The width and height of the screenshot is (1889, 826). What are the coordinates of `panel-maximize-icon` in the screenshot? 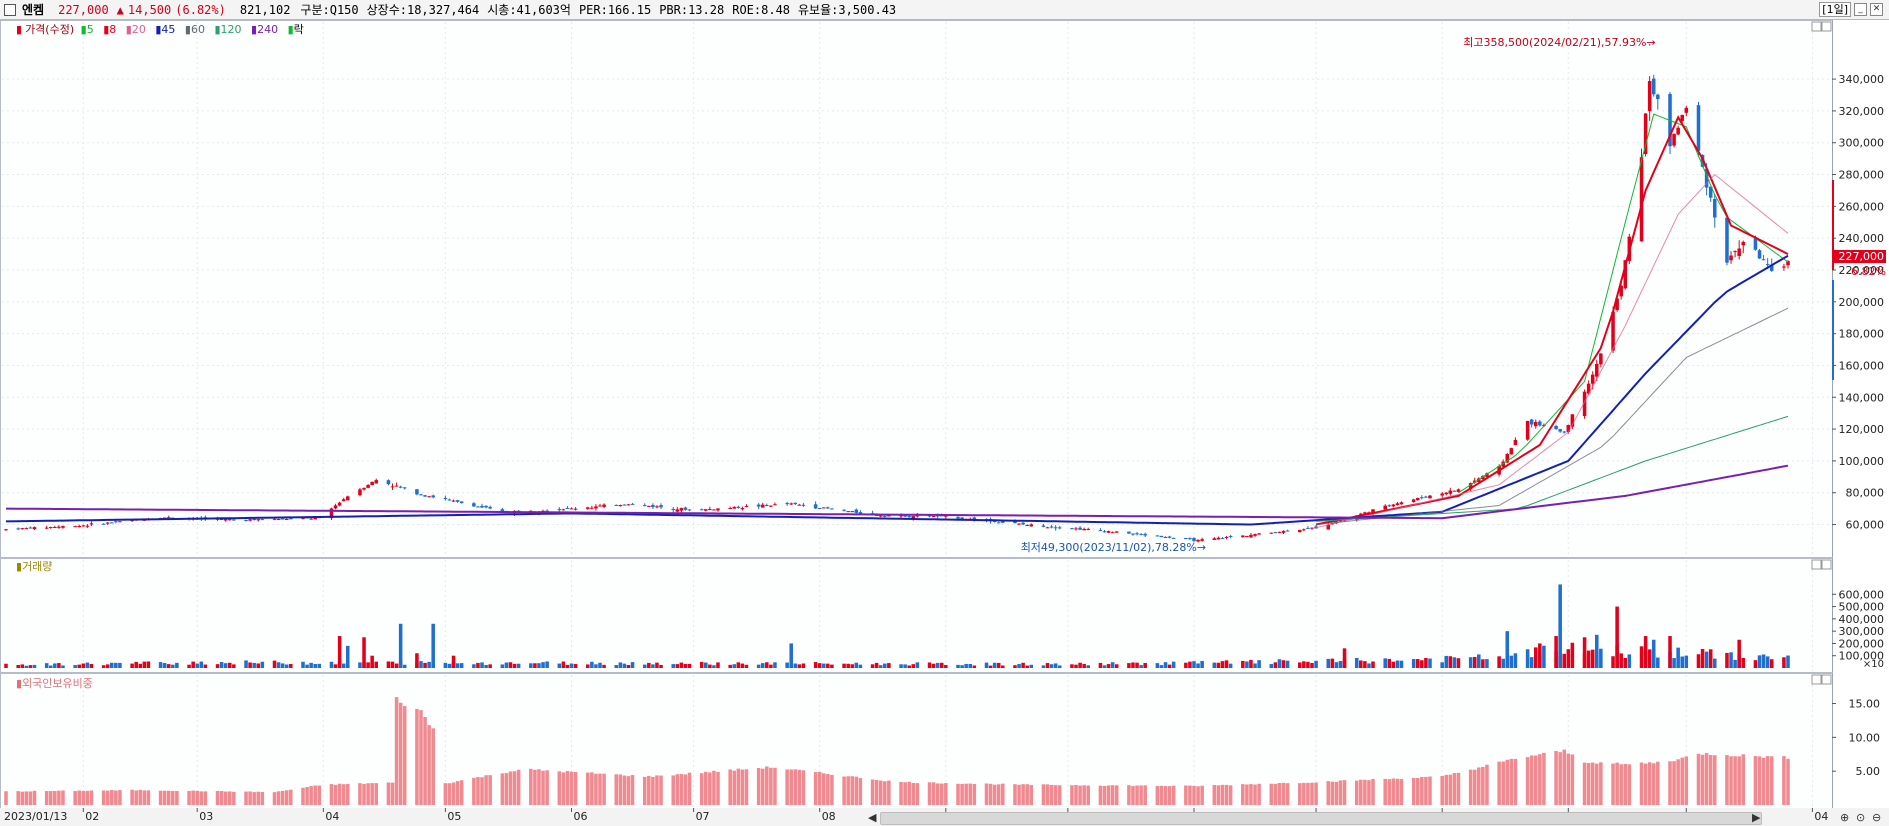 It's located at (1816, 564).